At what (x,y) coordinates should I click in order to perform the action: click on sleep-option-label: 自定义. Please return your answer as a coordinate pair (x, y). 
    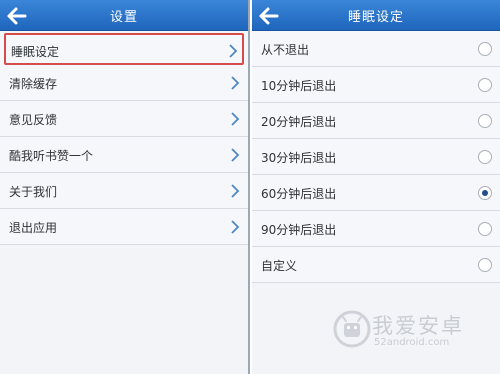
    Looking at the image, I should click on (279, 266).